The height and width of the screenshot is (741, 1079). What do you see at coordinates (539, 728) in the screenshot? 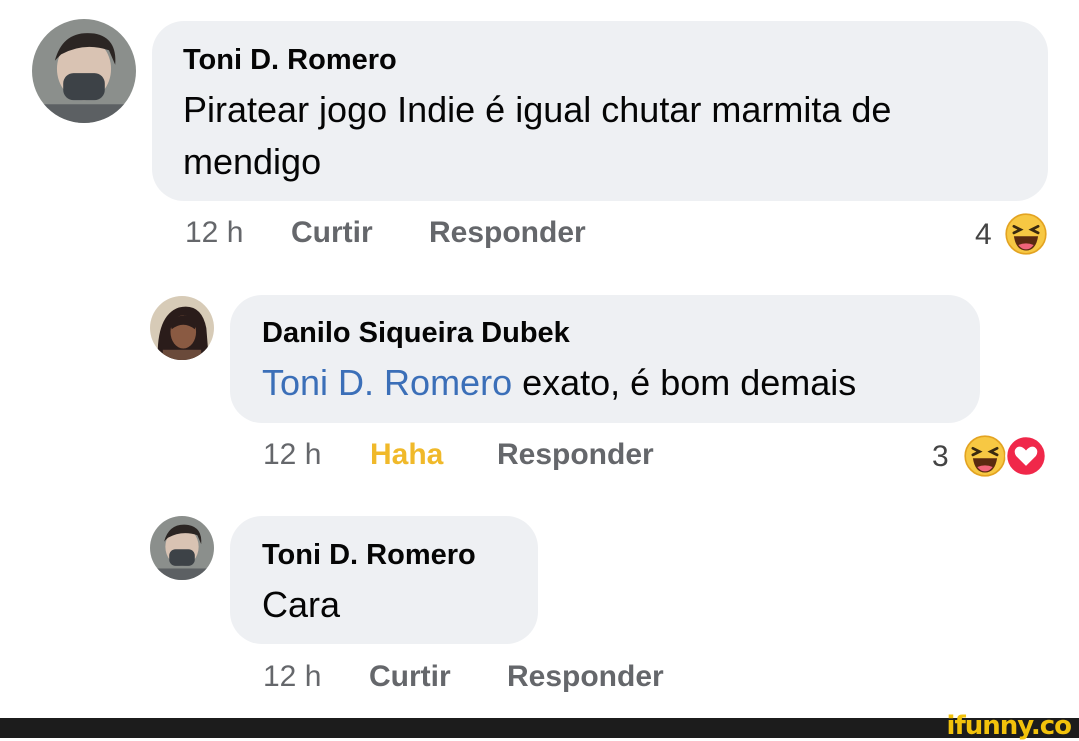
I see `footer-bar` at bounding box center [539, 728].